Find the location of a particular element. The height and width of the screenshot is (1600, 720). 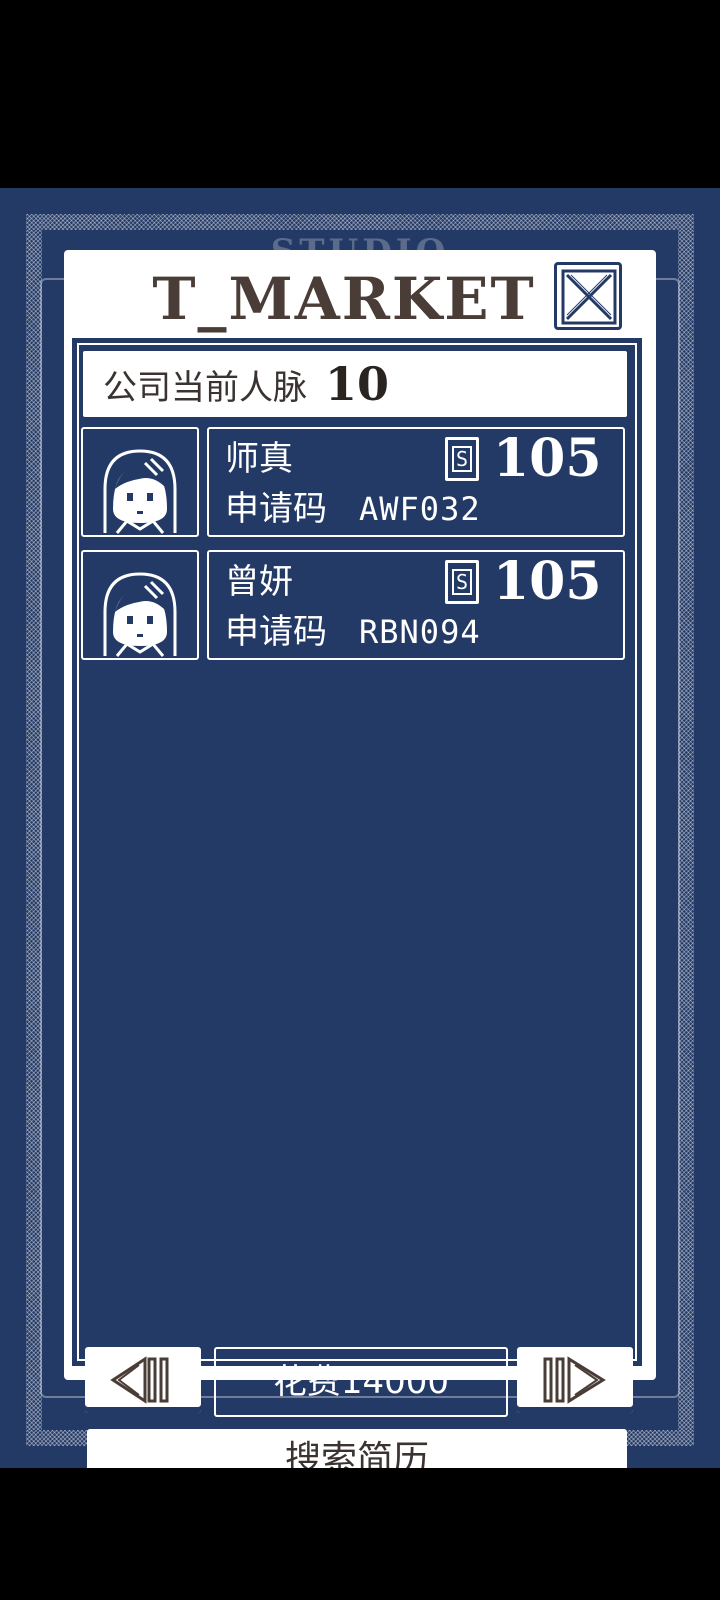

background-watermark: STUDIO is located at coordinates (360, 242).